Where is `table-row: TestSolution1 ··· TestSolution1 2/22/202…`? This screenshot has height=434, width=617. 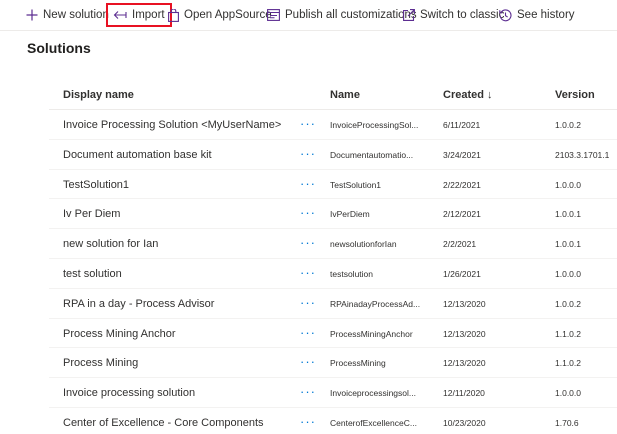 table-row: TestSolution1 ··· TestSolution1 2/22/202… is located at coordinates (333, 185).